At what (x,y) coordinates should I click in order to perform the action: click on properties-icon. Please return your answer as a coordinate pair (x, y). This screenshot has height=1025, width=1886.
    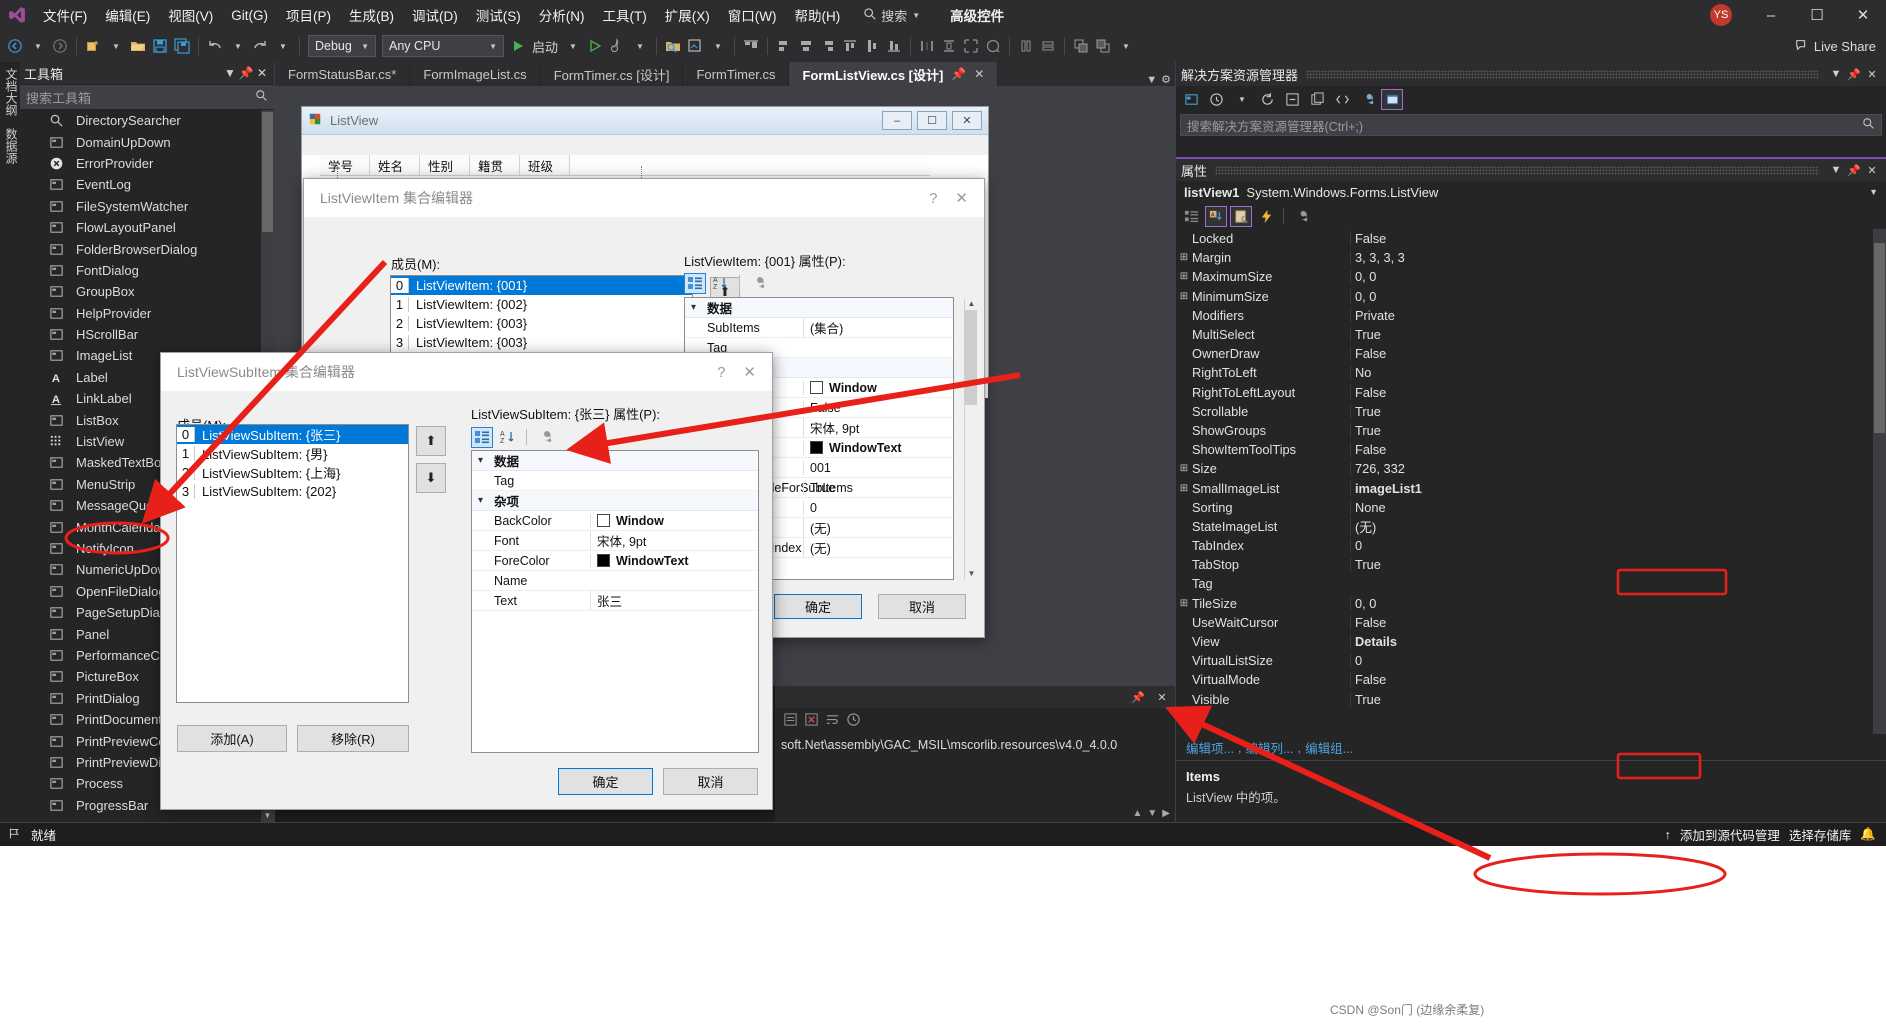
    Looking at the image, I should click on (1367, 99).